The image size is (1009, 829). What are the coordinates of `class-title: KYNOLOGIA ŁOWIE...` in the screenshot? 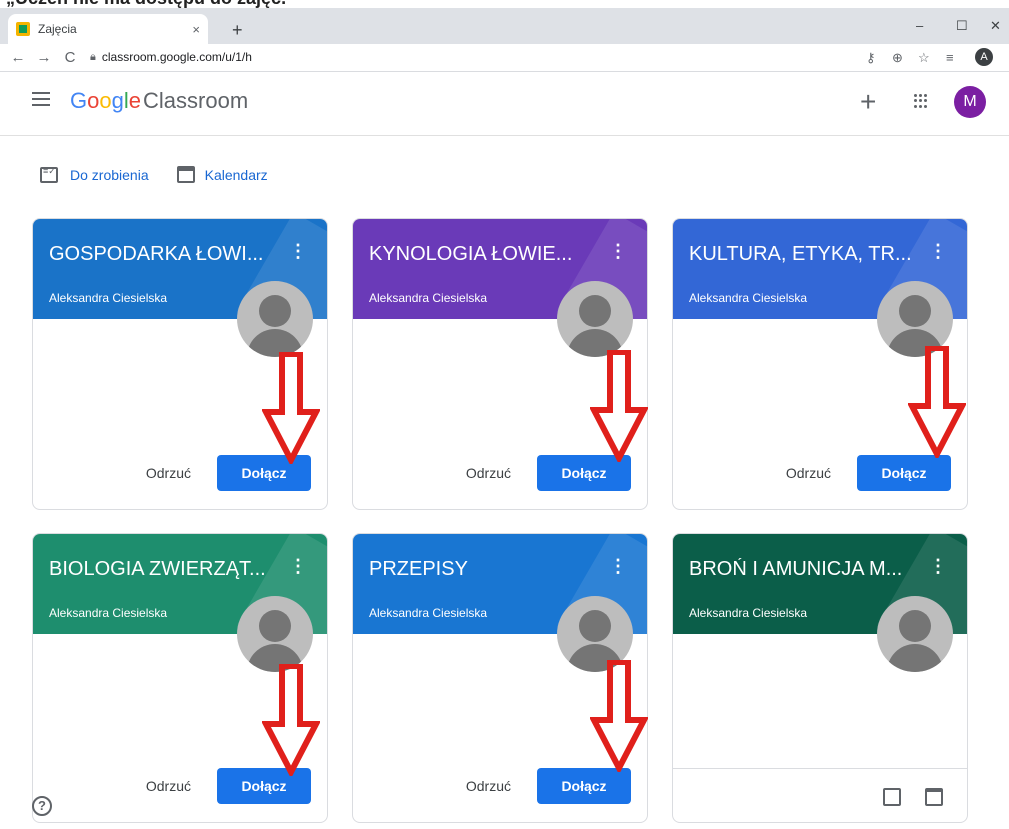 It's located at (489, 254).